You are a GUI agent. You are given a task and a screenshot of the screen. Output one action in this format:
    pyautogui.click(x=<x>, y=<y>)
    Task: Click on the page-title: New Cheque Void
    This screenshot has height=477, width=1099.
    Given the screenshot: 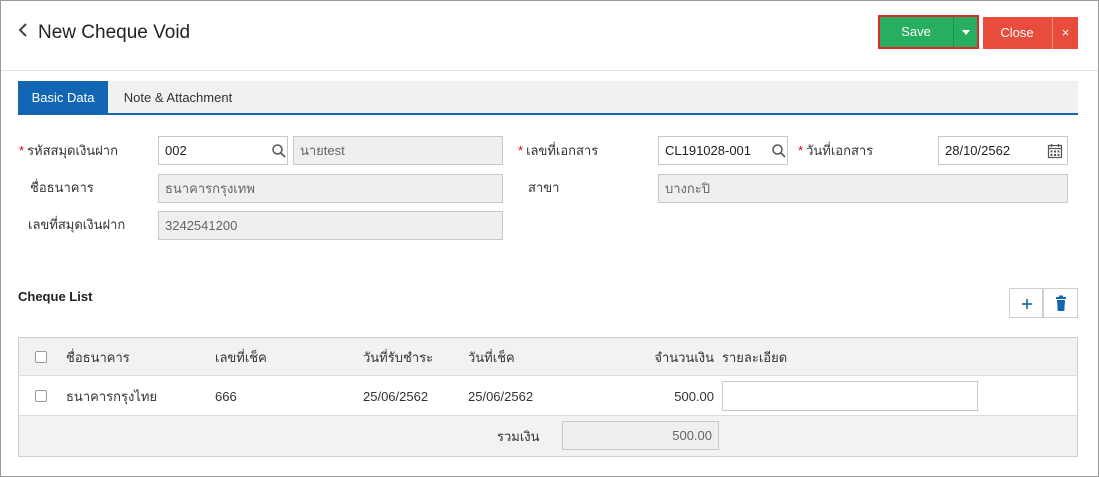 What is the action you would take?
    pyautogui.click(x=114, y=32)
    